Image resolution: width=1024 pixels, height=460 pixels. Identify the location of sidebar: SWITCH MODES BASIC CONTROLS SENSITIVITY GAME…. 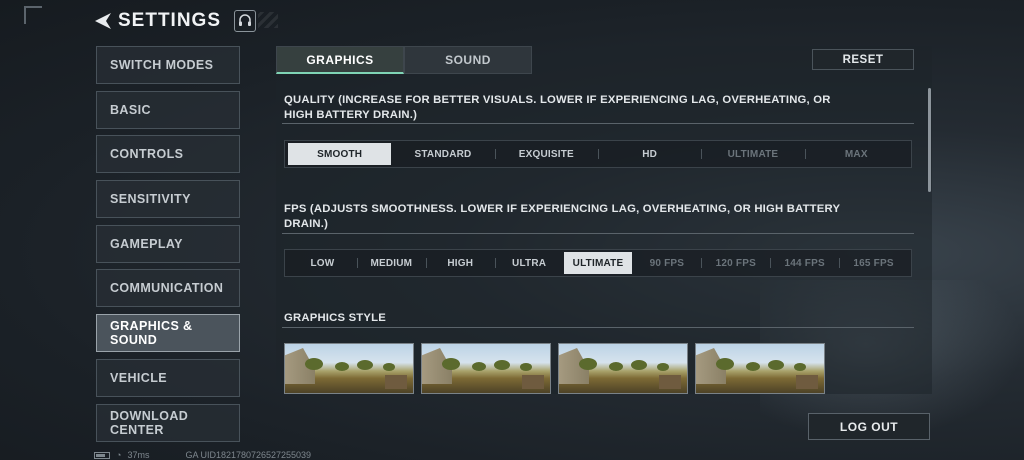
(168, 247).